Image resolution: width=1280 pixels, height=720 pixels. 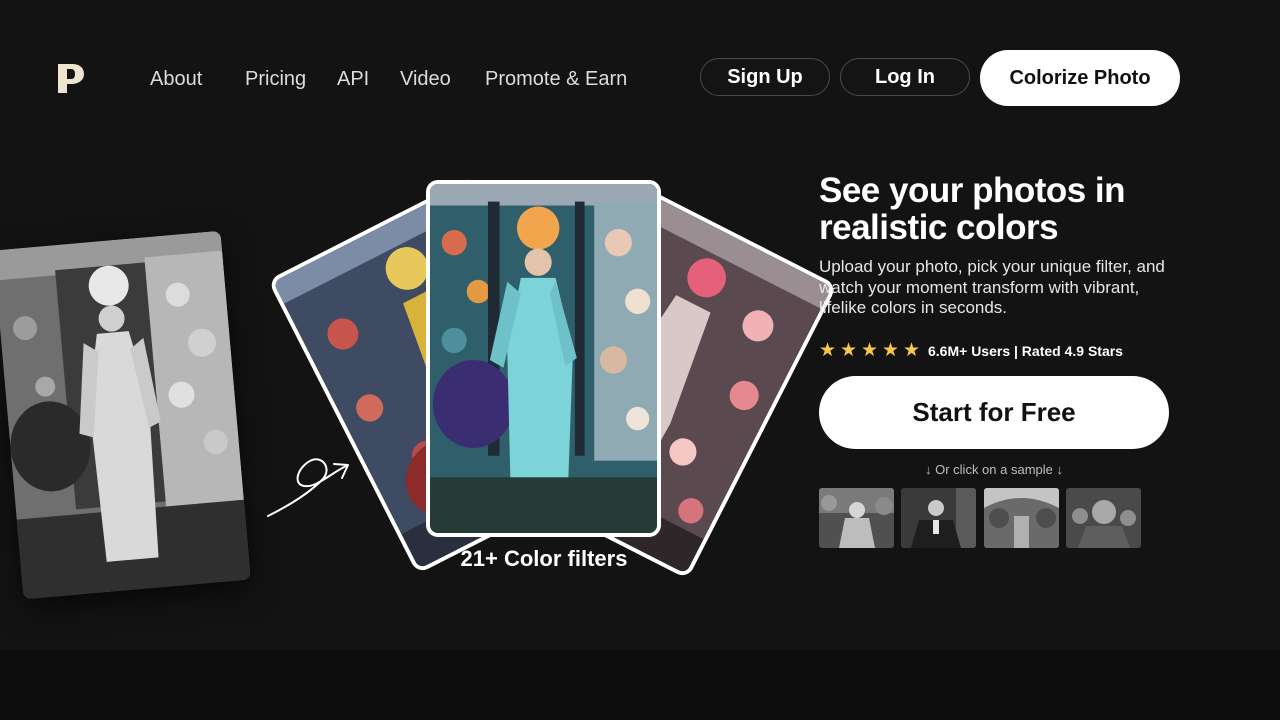 What do you see at coordinates (353, 79) in the screenshot?
I see `nav-api: API` at bounding box center [353, 79].